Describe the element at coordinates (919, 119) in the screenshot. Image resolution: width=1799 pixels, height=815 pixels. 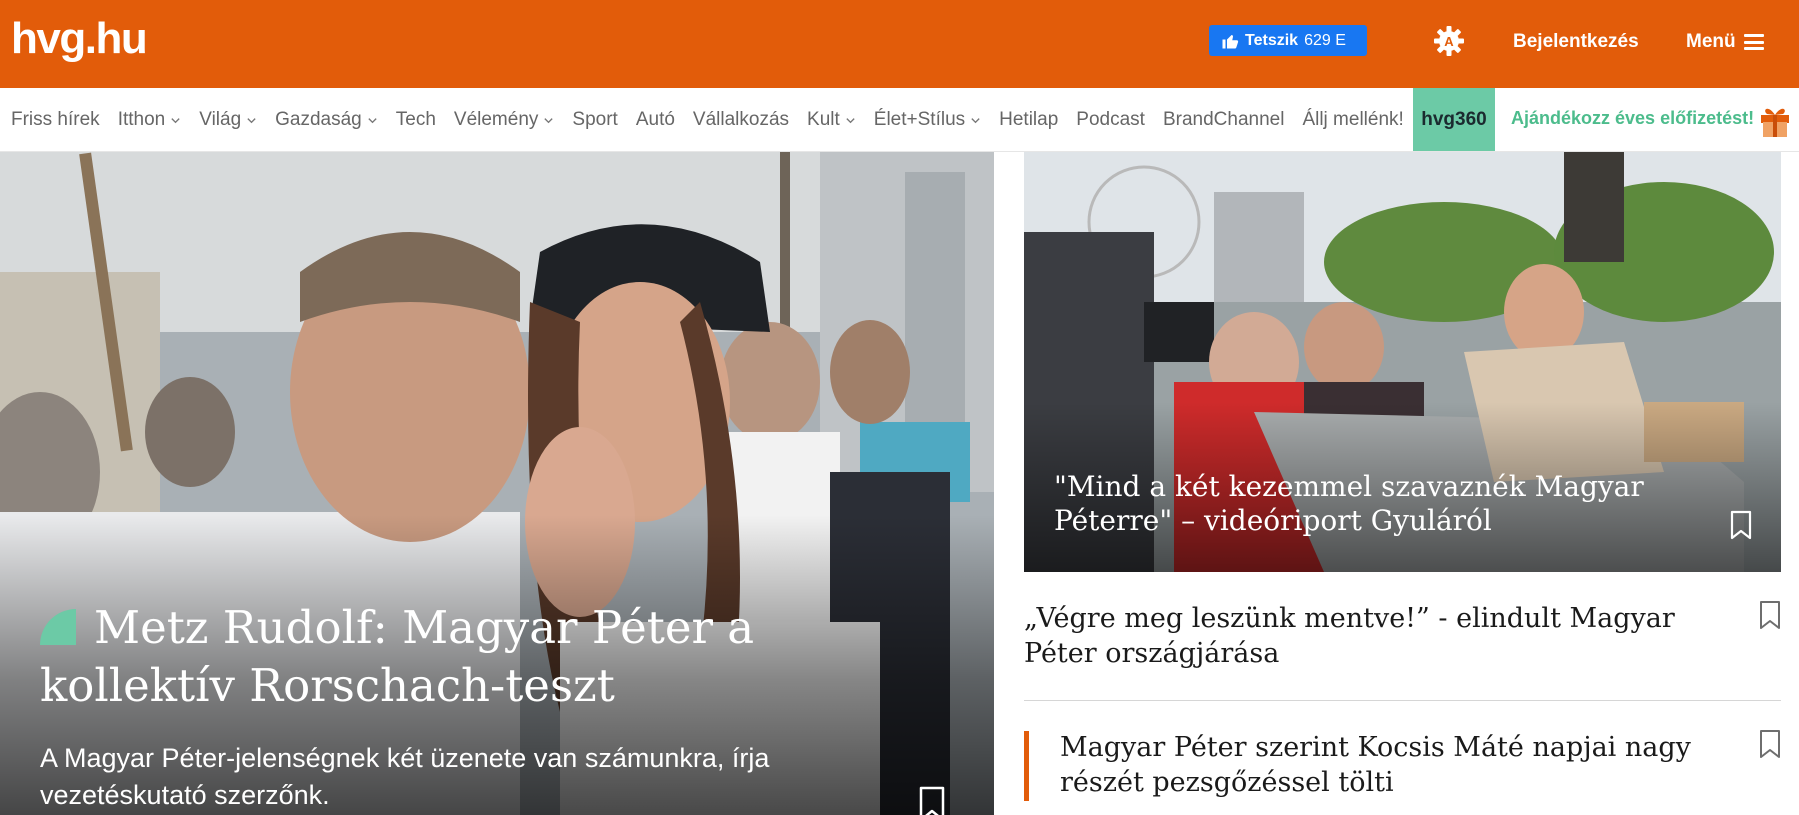
I see `nav-item-label: Élet+Stílus` at that location.